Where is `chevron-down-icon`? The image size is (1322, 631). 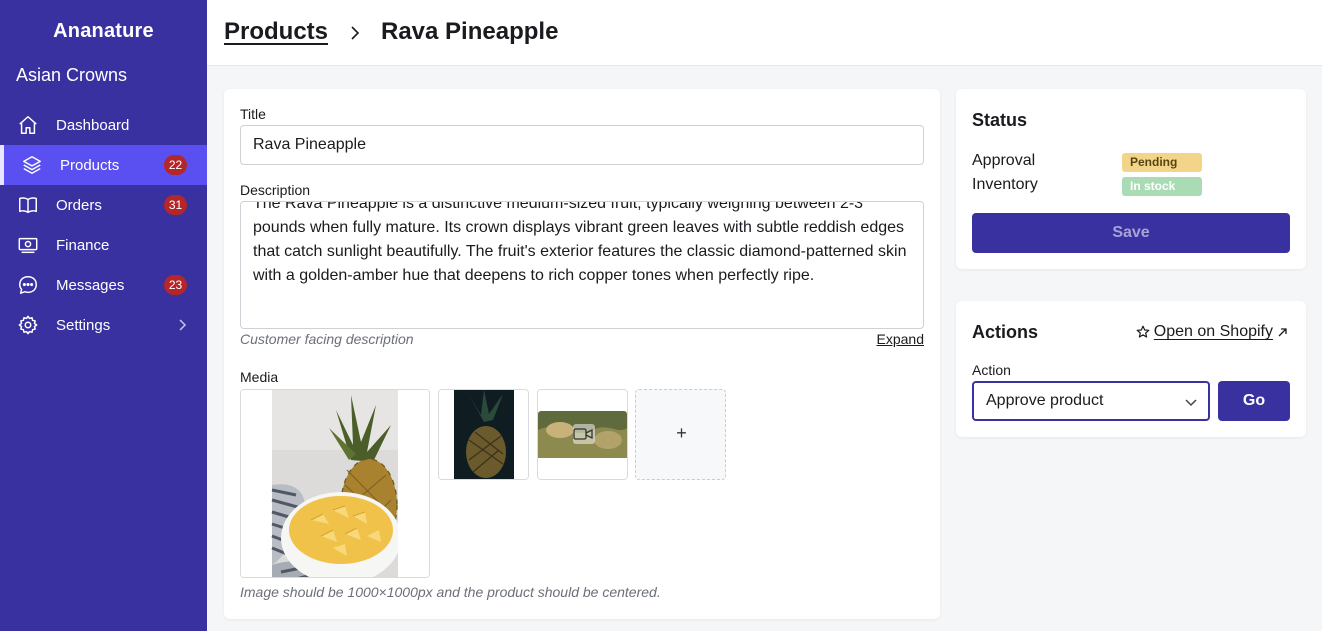
chevron-down-icon is located at coordinates (1191, 403).